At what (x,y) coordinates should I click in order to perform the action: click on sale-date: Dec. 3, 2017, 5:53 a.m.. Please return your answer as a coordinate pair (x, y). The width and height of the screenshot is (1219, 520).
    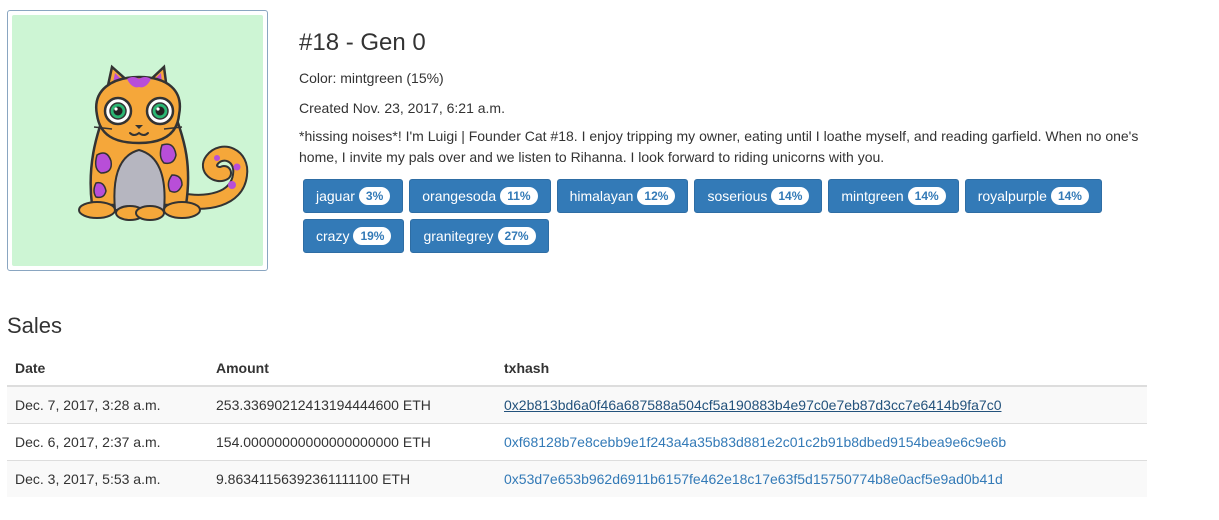
    Looking at the image, I should click on (107, 478).